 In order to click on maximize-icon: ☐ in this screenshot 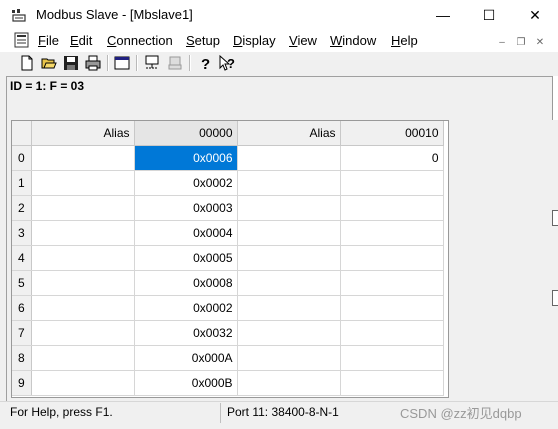, I will do `click(489, 14)`.